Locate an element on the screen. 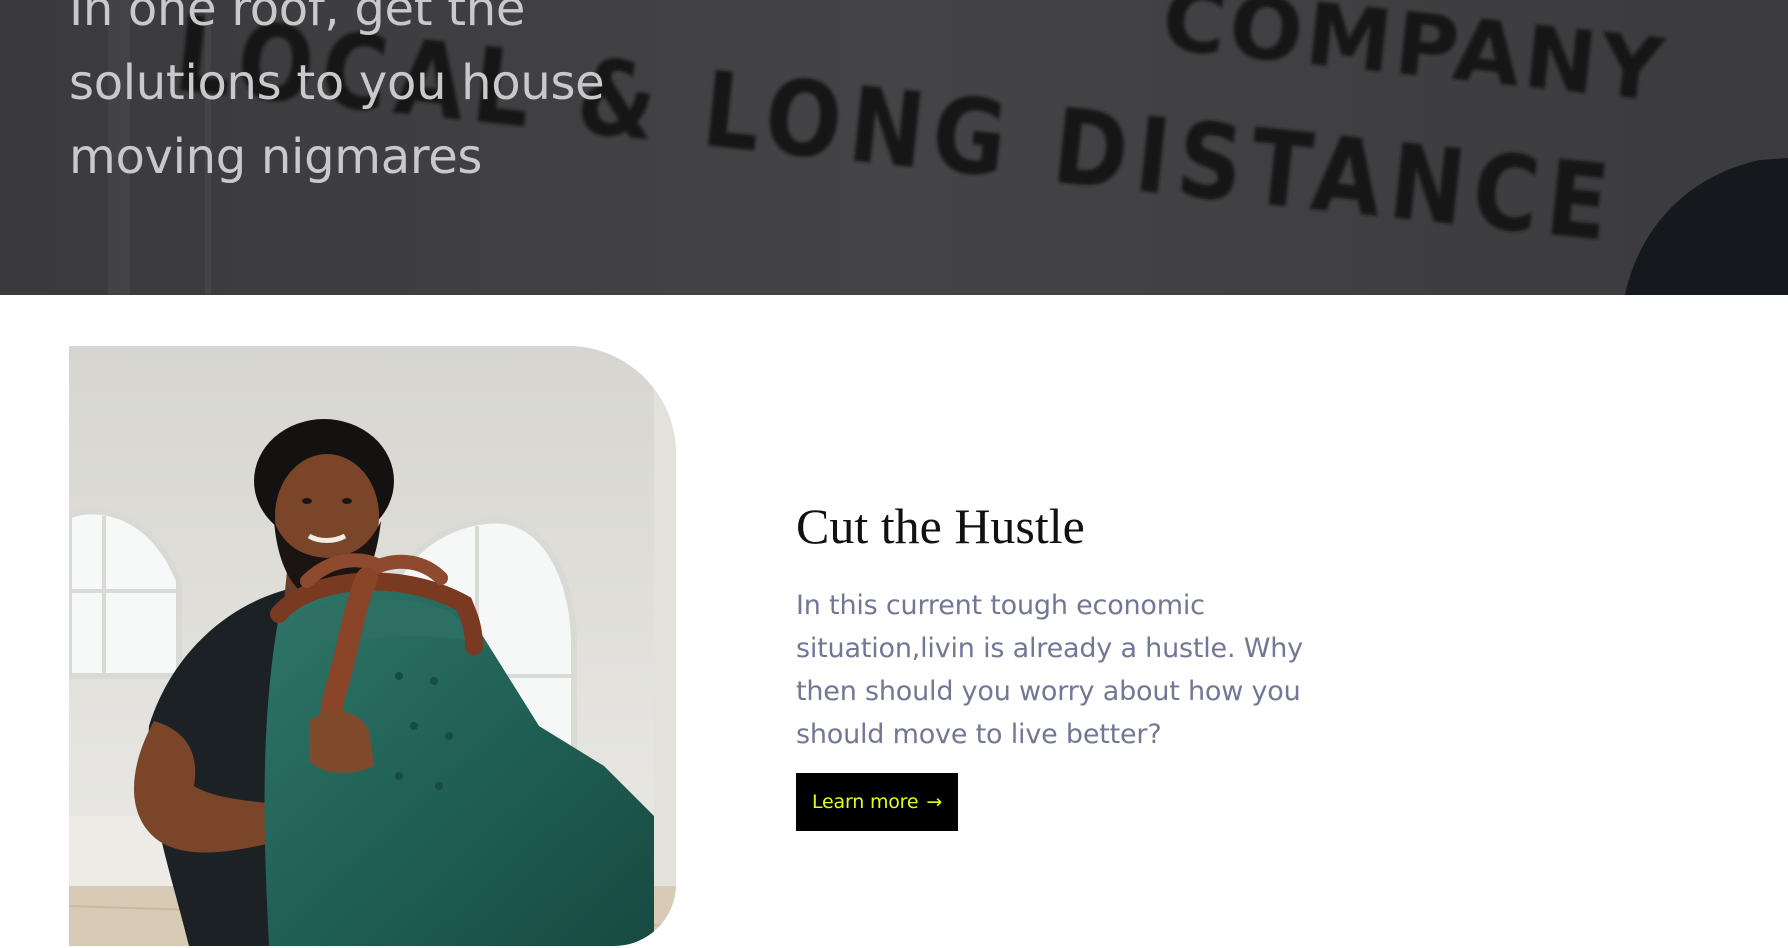 The width and height of the screenshot is (1788, 948). arrow-right-icon: → is located at coordinates (934, 802).